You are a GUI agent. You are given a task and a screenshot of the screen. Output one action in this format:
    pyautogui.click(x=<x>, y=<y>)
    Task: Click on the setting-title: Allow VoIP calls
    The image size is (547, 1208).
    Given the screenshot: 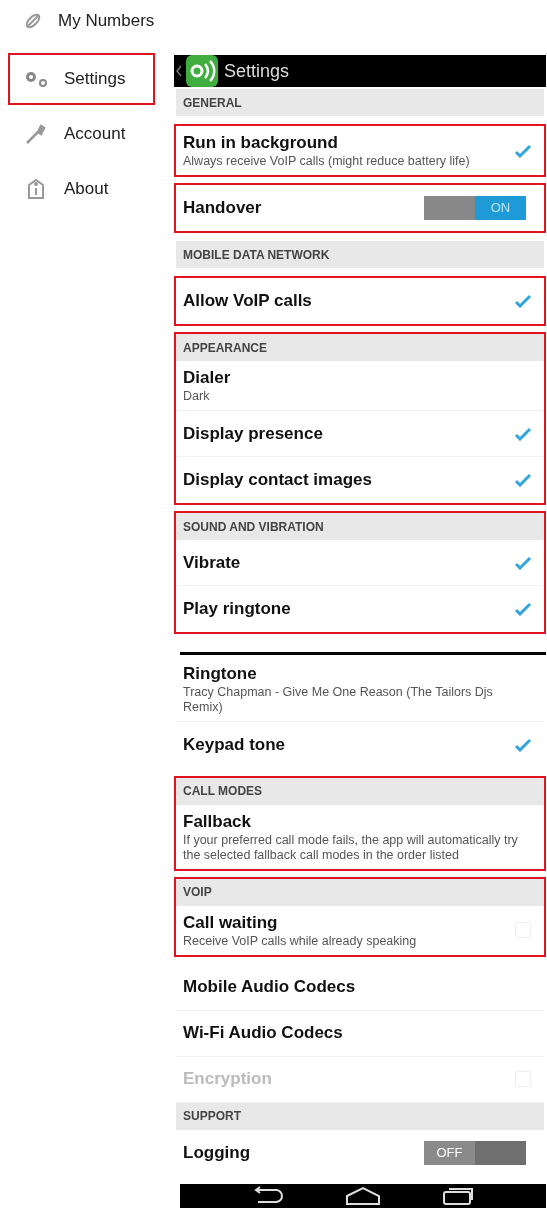 What is the action you would take?
    pyautogui.click(x=247, y=301)
    